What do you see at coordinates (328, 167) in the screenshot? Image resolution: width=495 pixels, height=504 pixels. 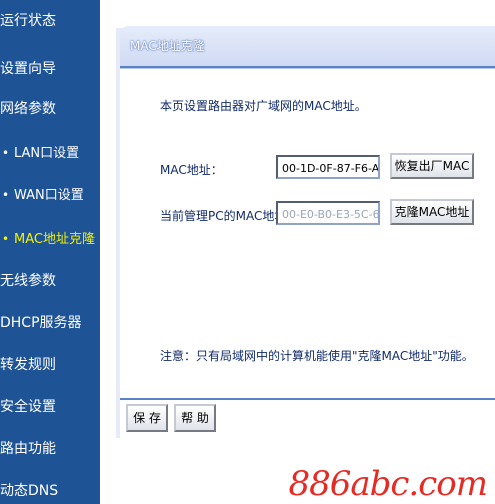 I see `mac-address-field: 00-1D-0F-87-F6-A9` at bounding box center [328, 167].